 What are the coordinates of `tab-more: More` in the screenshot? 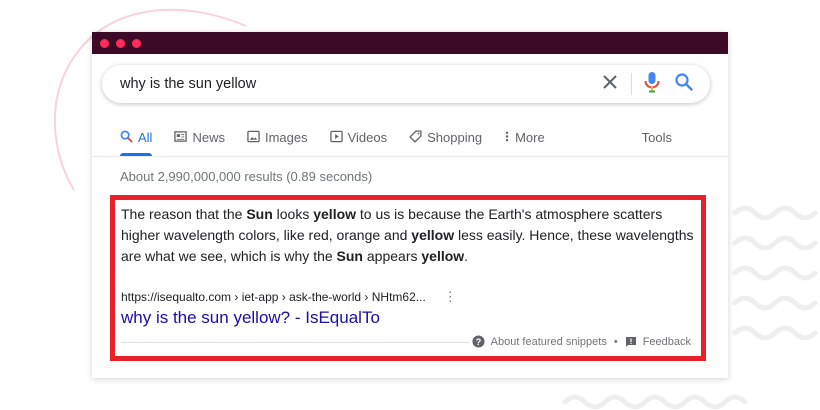 It's located at (524, 143).